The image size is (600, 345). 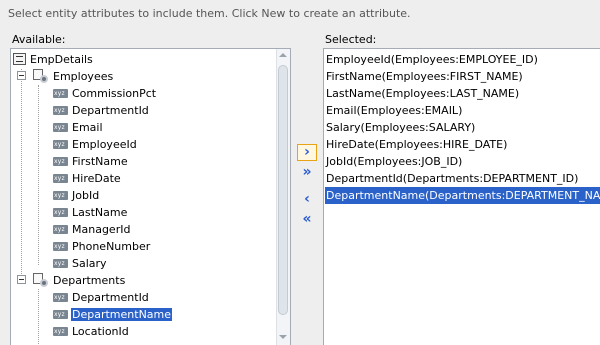 I want to click on tree-item: HireDate, so click(x=87, y=178).